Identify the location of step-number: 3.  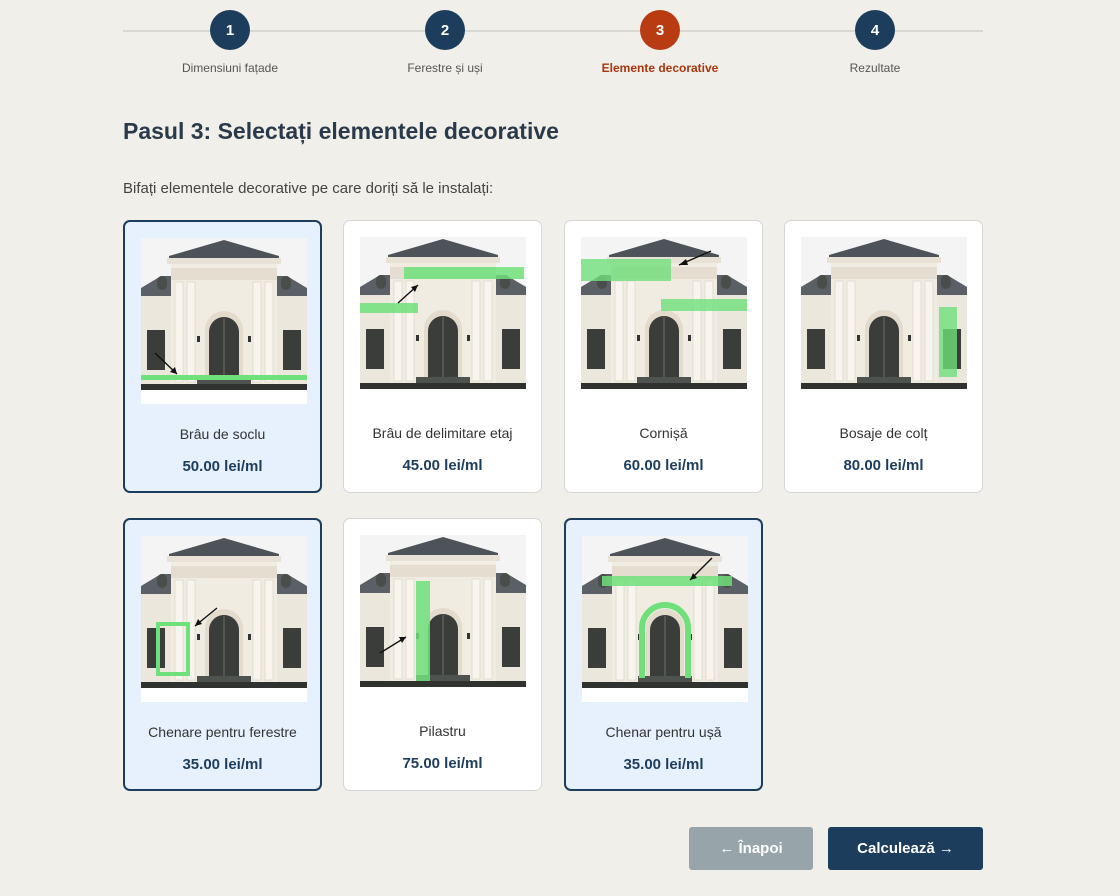
(660, 30).